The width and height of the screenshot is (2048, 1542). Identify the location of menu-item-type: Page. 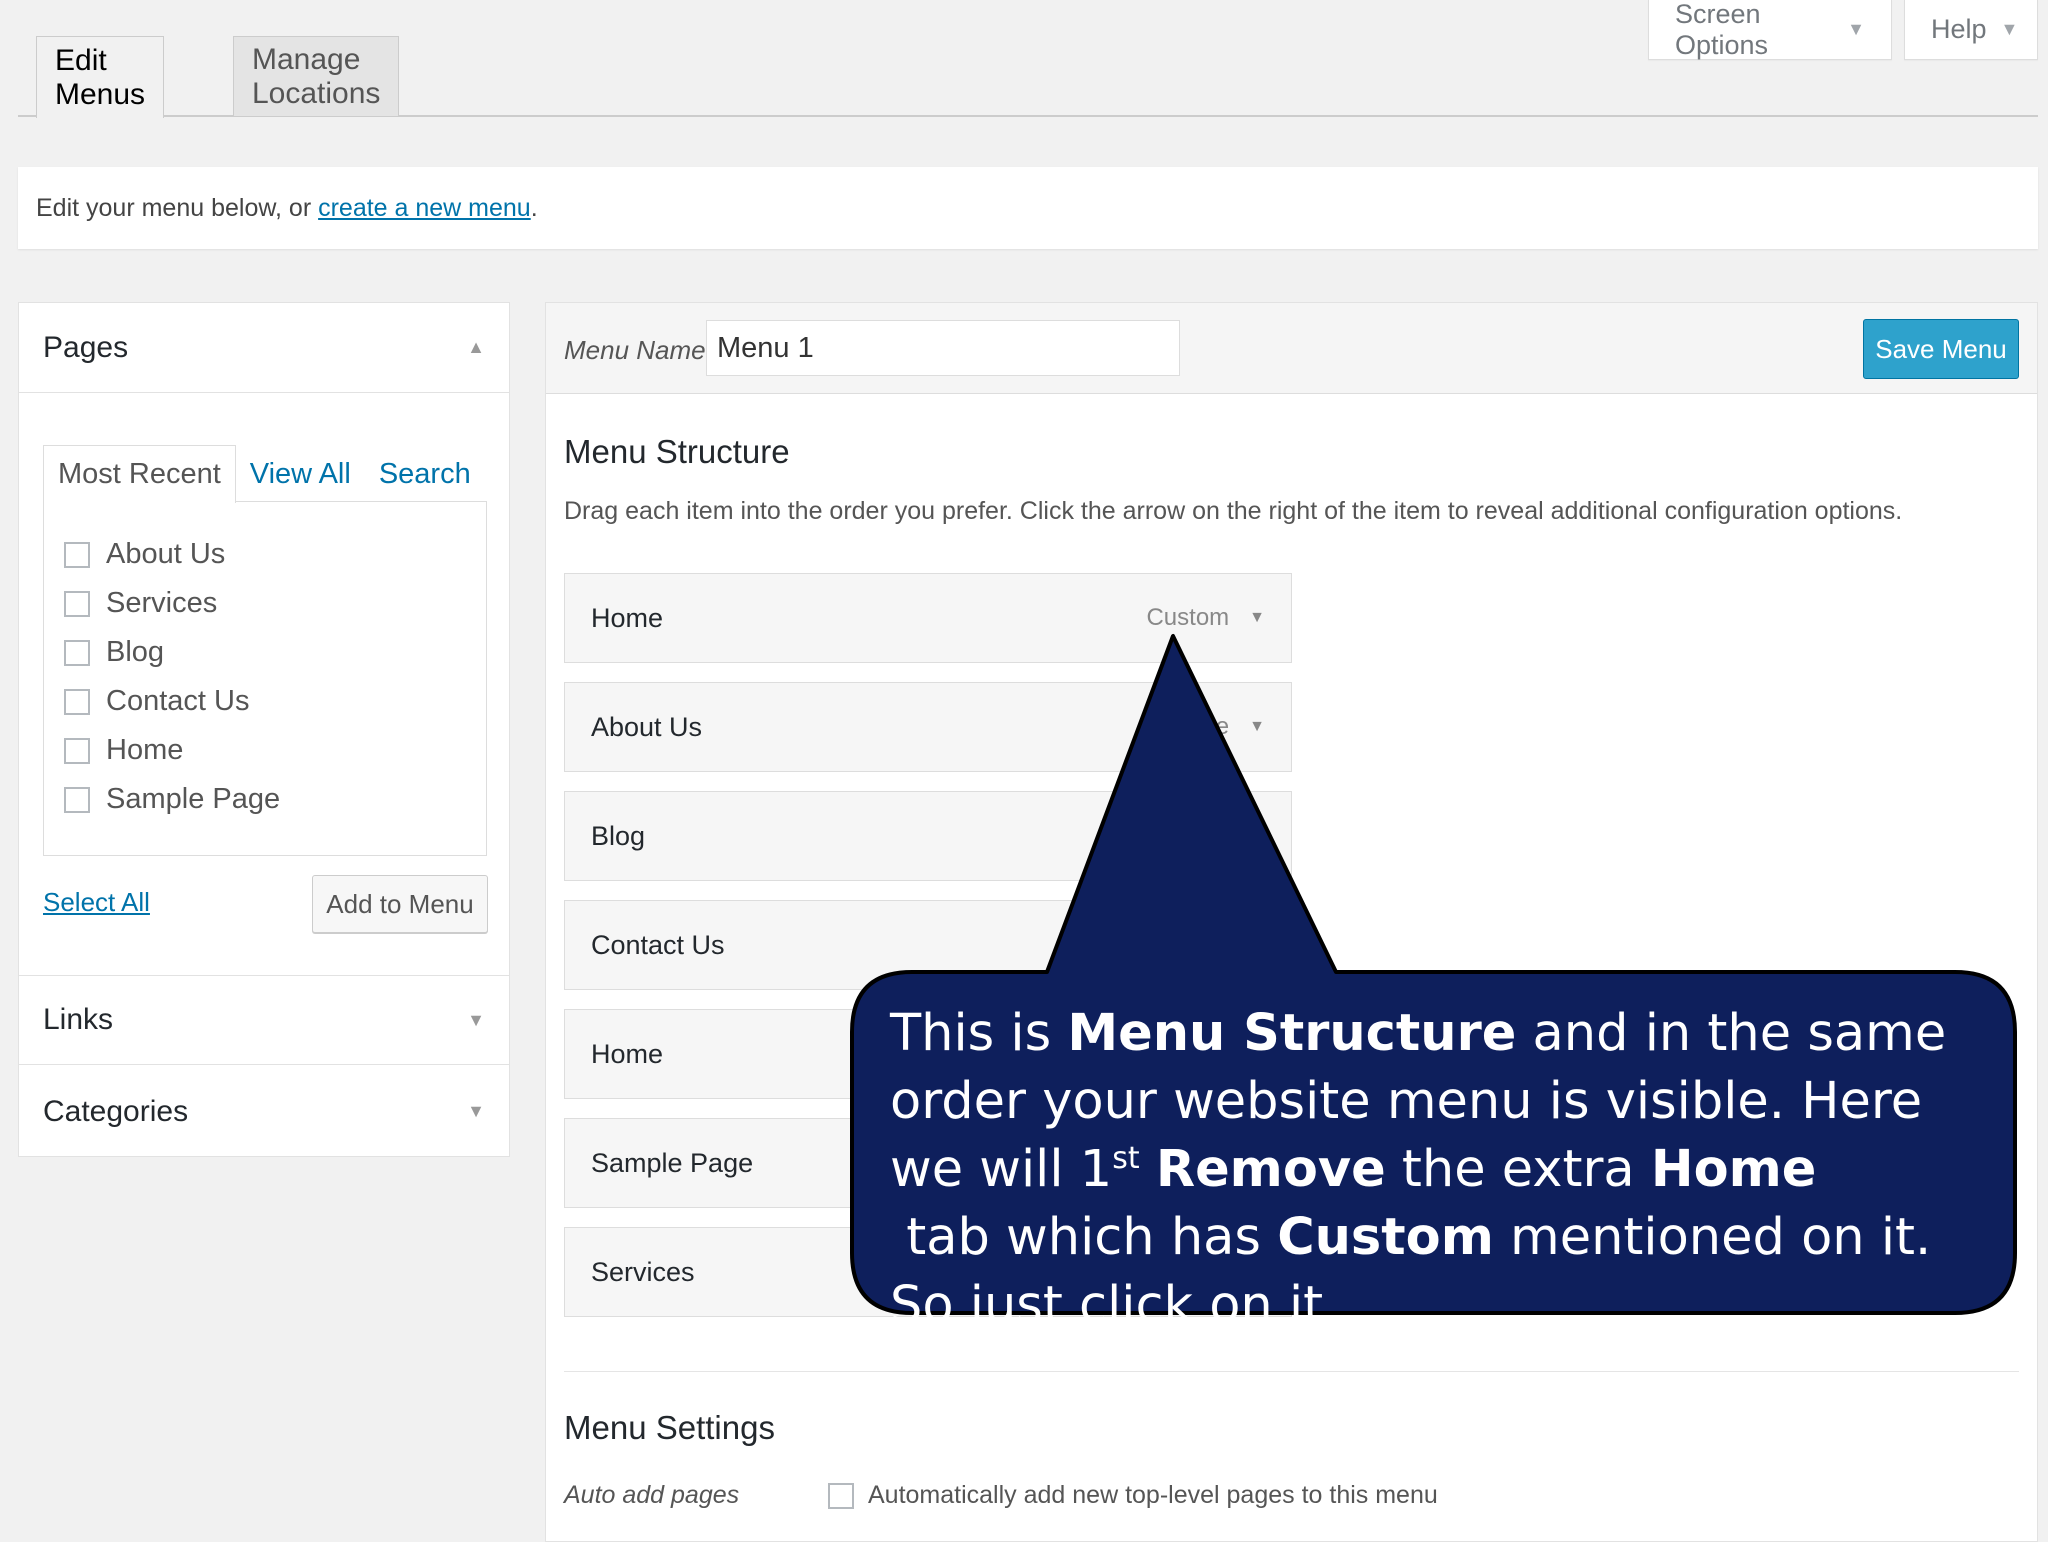
(1201, 726).